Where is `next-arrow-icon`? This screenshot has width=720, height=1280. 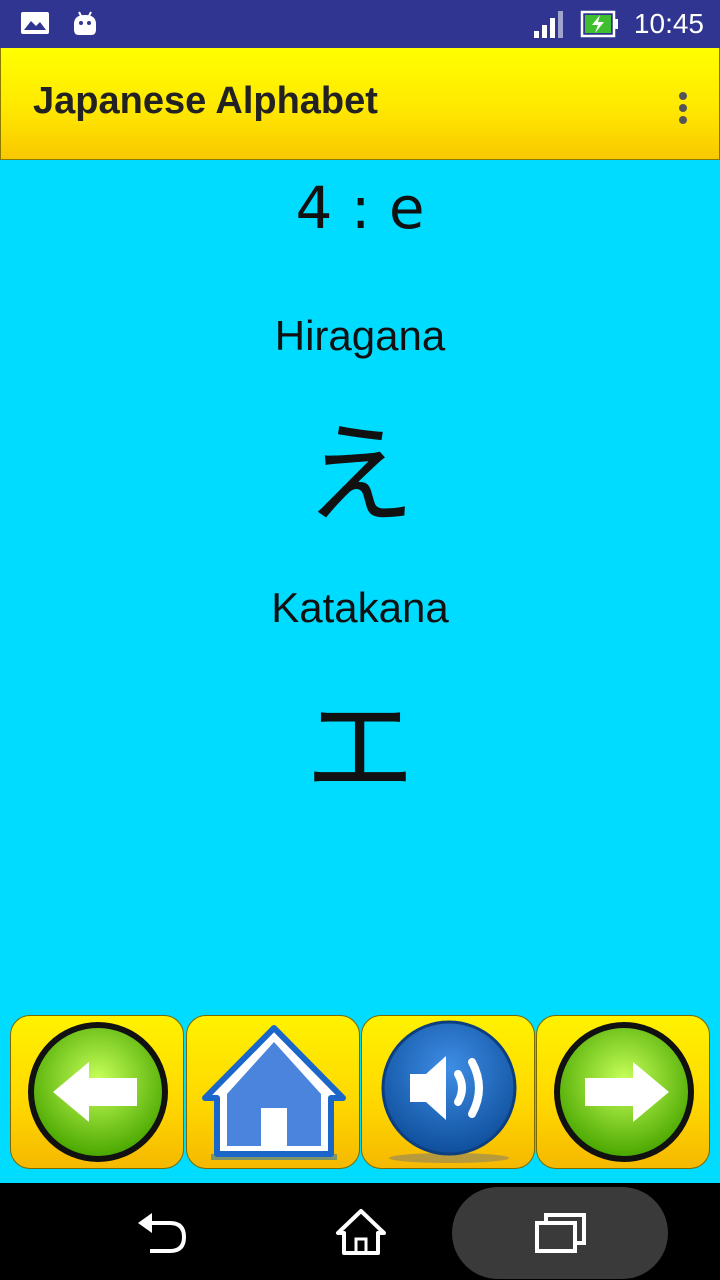 next-arrow-icon is located at coordinates (624, 1092).